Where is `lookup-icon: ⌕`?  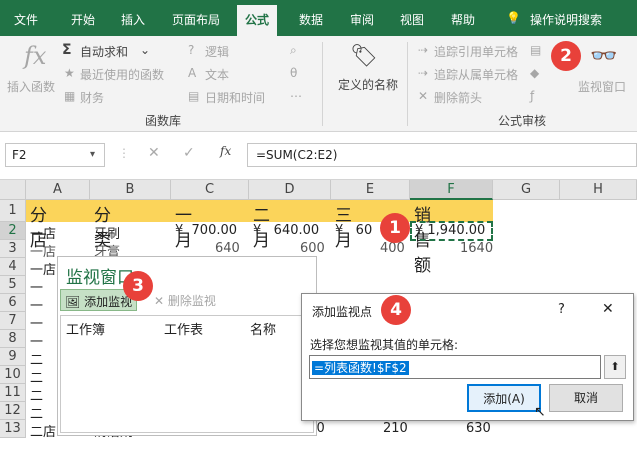 lookup-icon: ⌕ is located at coordinates (293, 50).